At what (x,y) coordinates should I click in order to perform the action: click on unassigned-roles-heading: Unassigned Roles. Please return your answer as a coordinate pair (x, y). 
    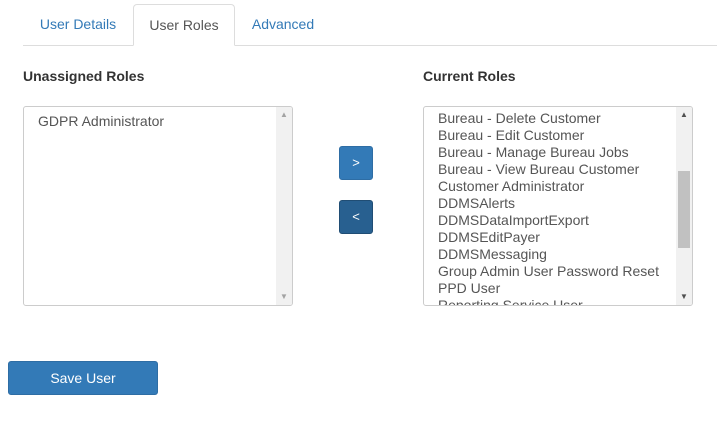
    Looking at the image, I should click on (84, 76).